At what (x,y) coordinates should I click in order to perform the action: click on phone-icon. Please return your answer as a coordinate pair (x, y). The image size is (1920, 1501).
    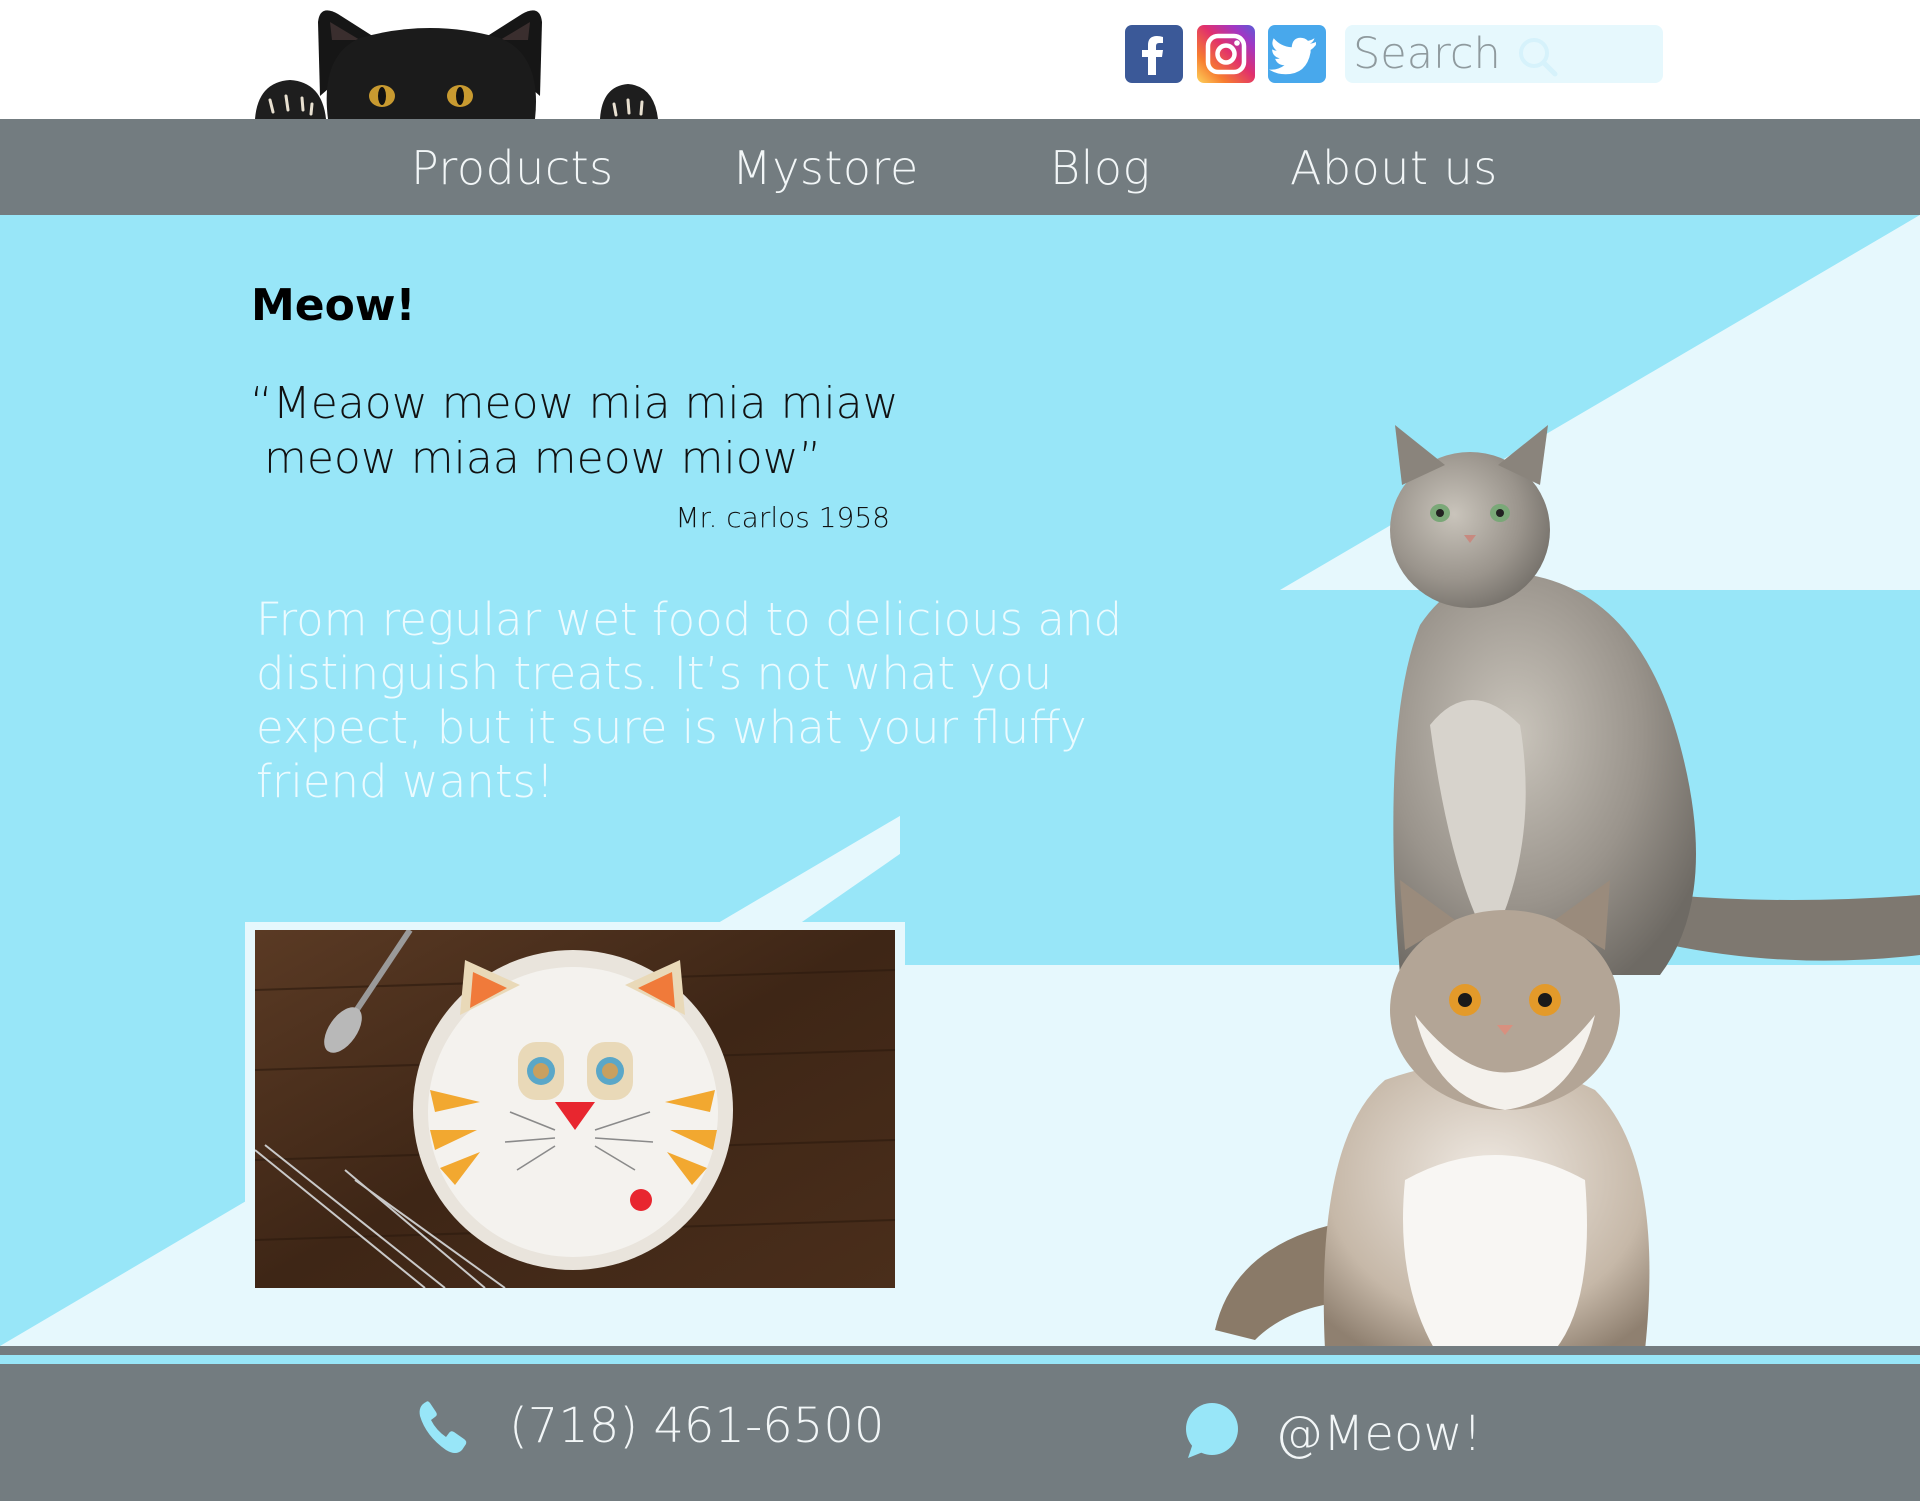
    Looking at the image, I should click on (443, 1427).